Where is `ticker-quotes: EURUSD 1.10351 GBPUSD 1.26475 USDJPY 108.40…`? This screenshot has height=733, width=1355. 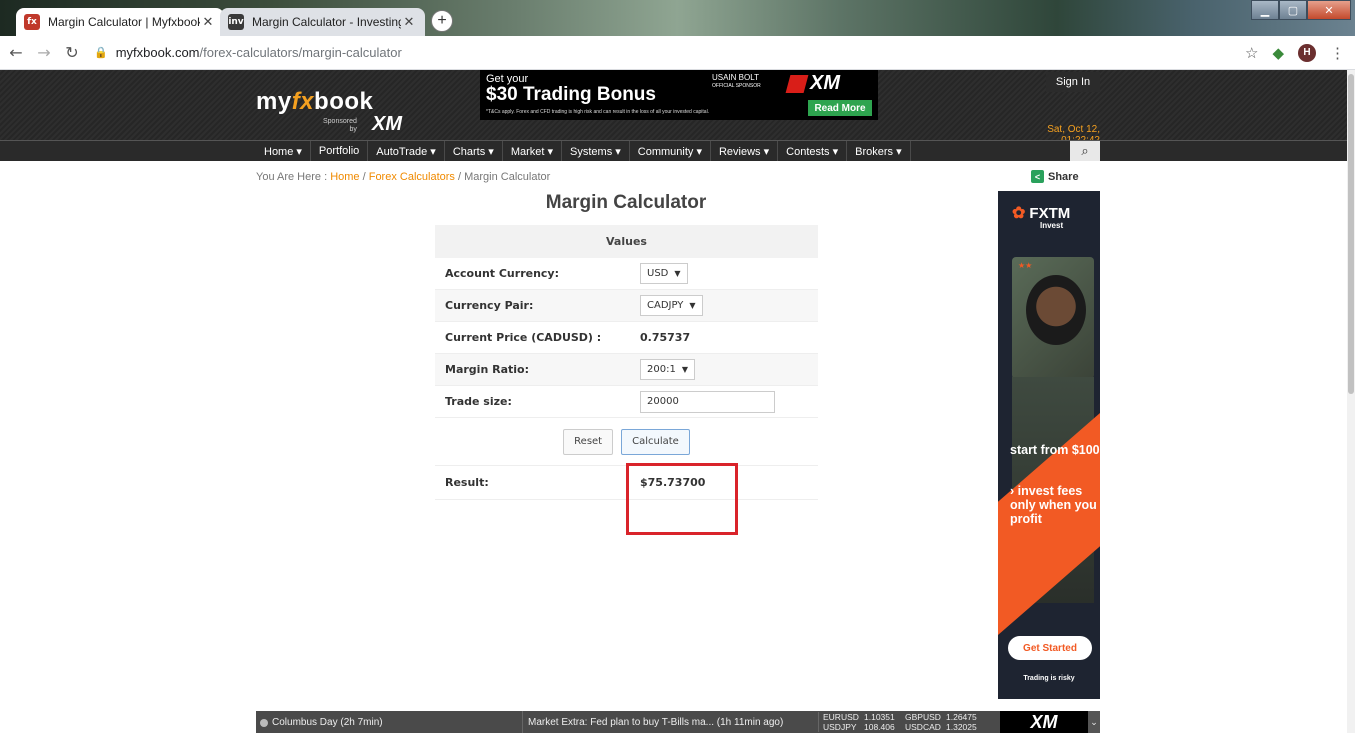 ticker-quotes: EURUSD 1.10351 GBPUSD 1.26475 USDJPY 108.40… is located at coordinates (909, 722).